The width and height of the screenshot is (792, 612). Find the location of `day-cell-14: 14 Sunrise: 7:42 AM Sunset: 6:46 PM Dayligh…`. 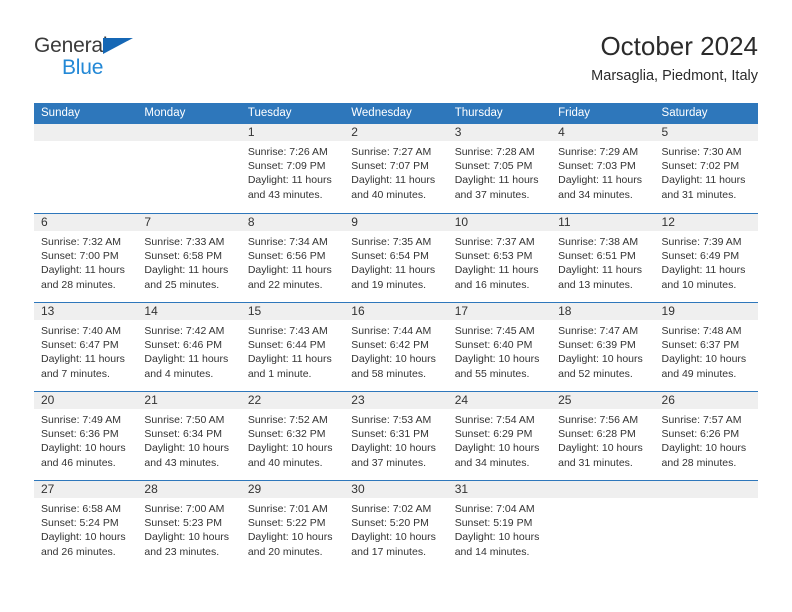

day-cell-14: 14 Sunrise: 7:42 AM Sunset: 6:46 PM Dayligh… is located at coordinates (189, 347).